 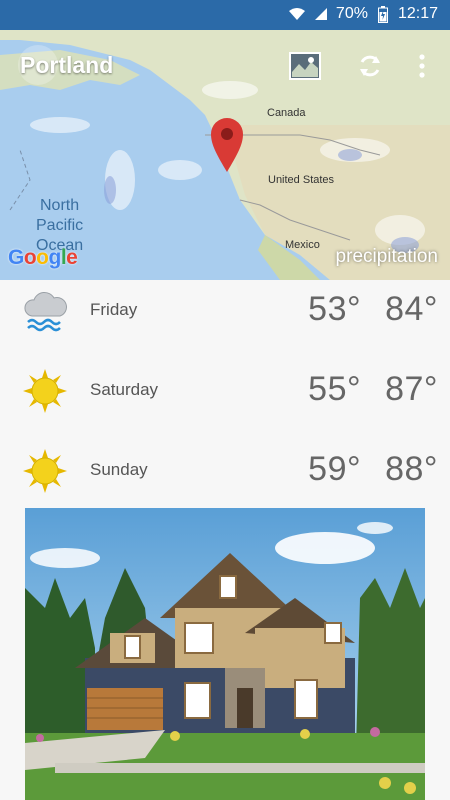 I want to click on forecast-row: Friday 53° 84°, so click(x=225, y=320).